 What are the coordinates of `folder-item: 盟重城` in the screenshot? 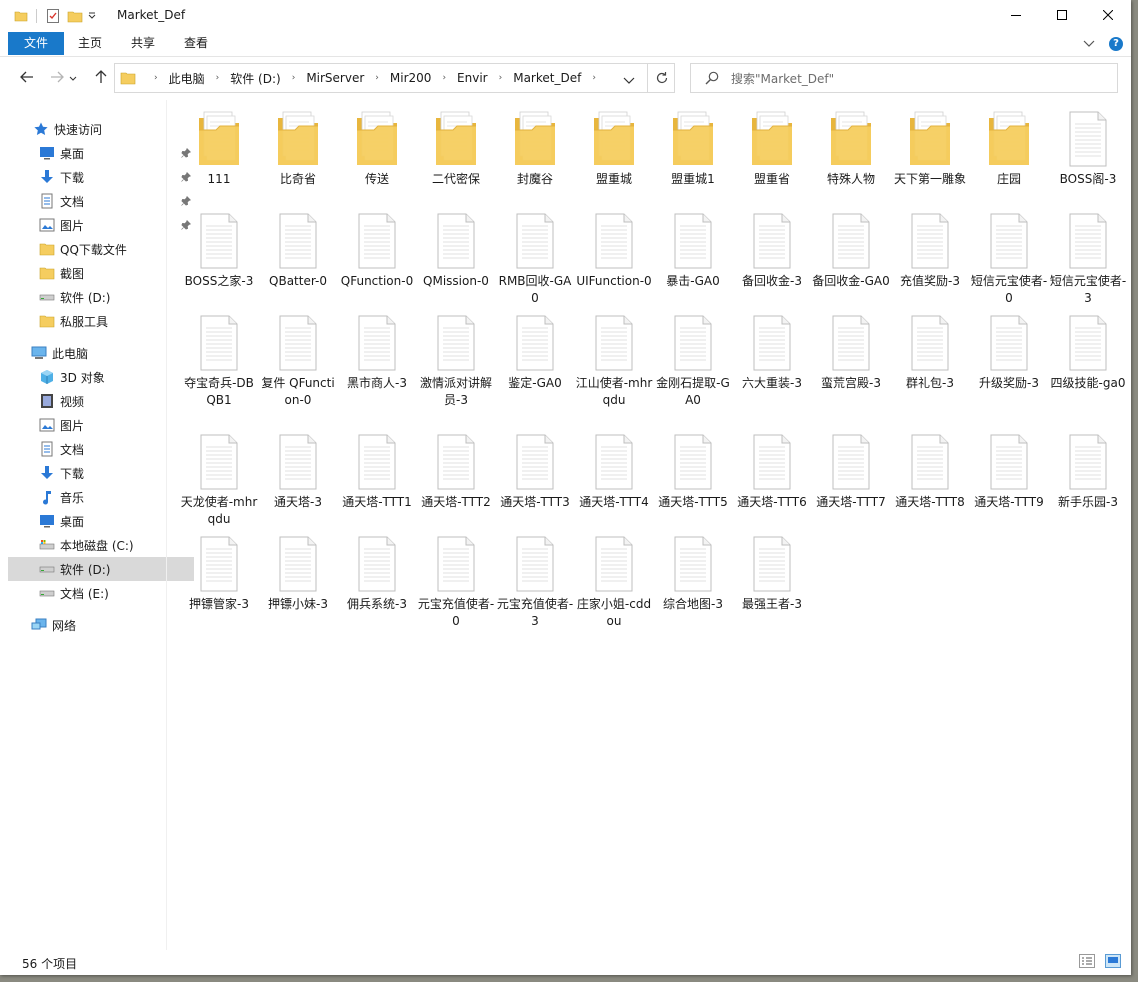 It's located at (614, 148).